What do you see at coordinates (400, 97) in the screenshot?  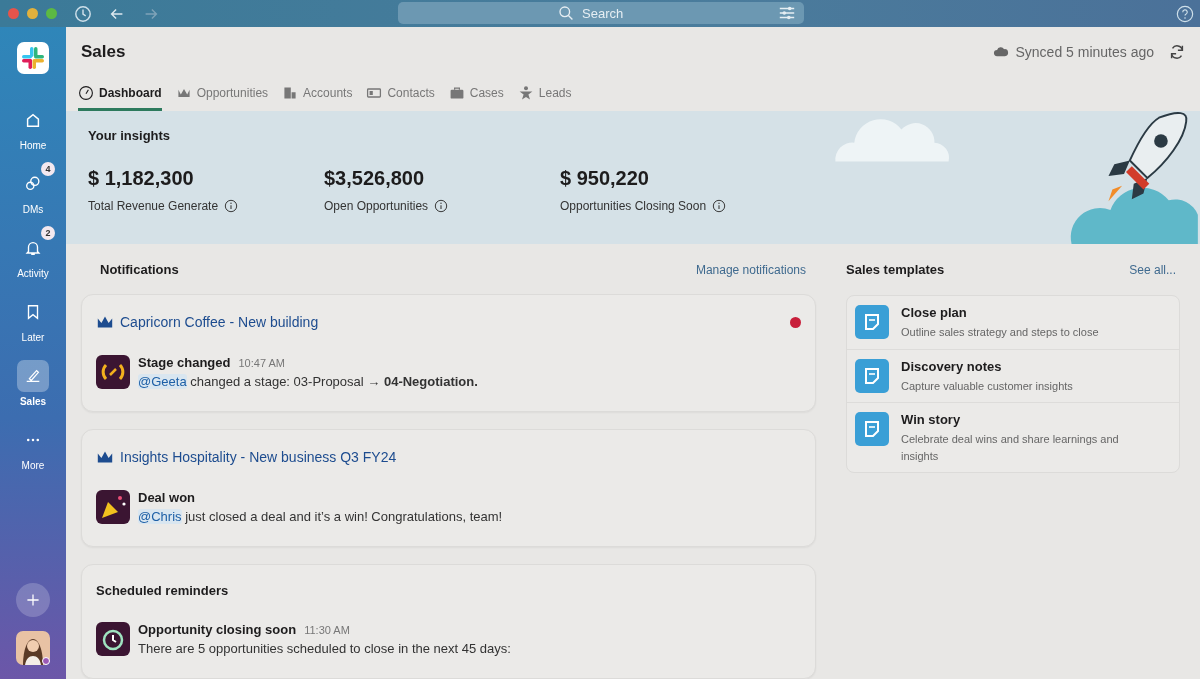 I see `tab: Contacts` at bounding box center [400, 97].